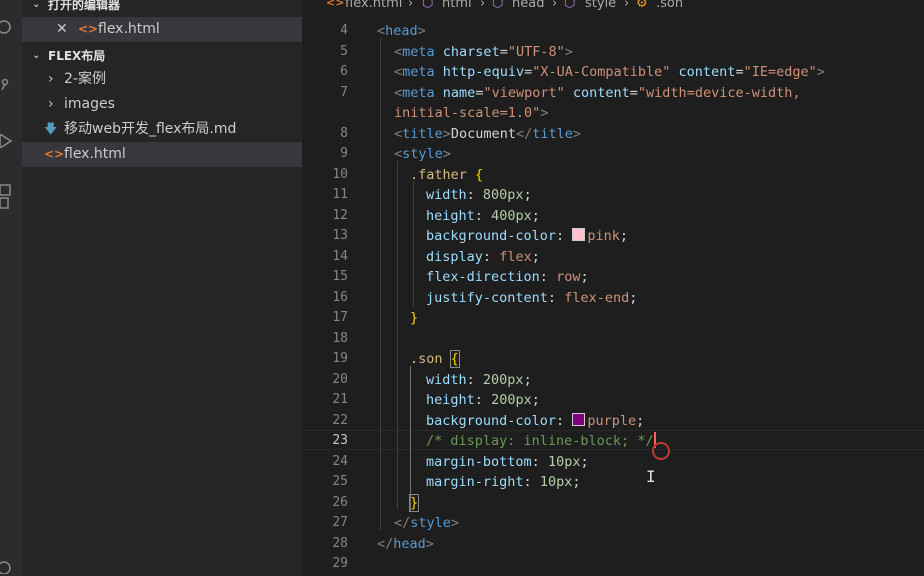 This screenshot has height=576, width=924. Describe the element at coordinates (457, 5) in the screenshot. I see `breadcrumb-html: html` at that location.